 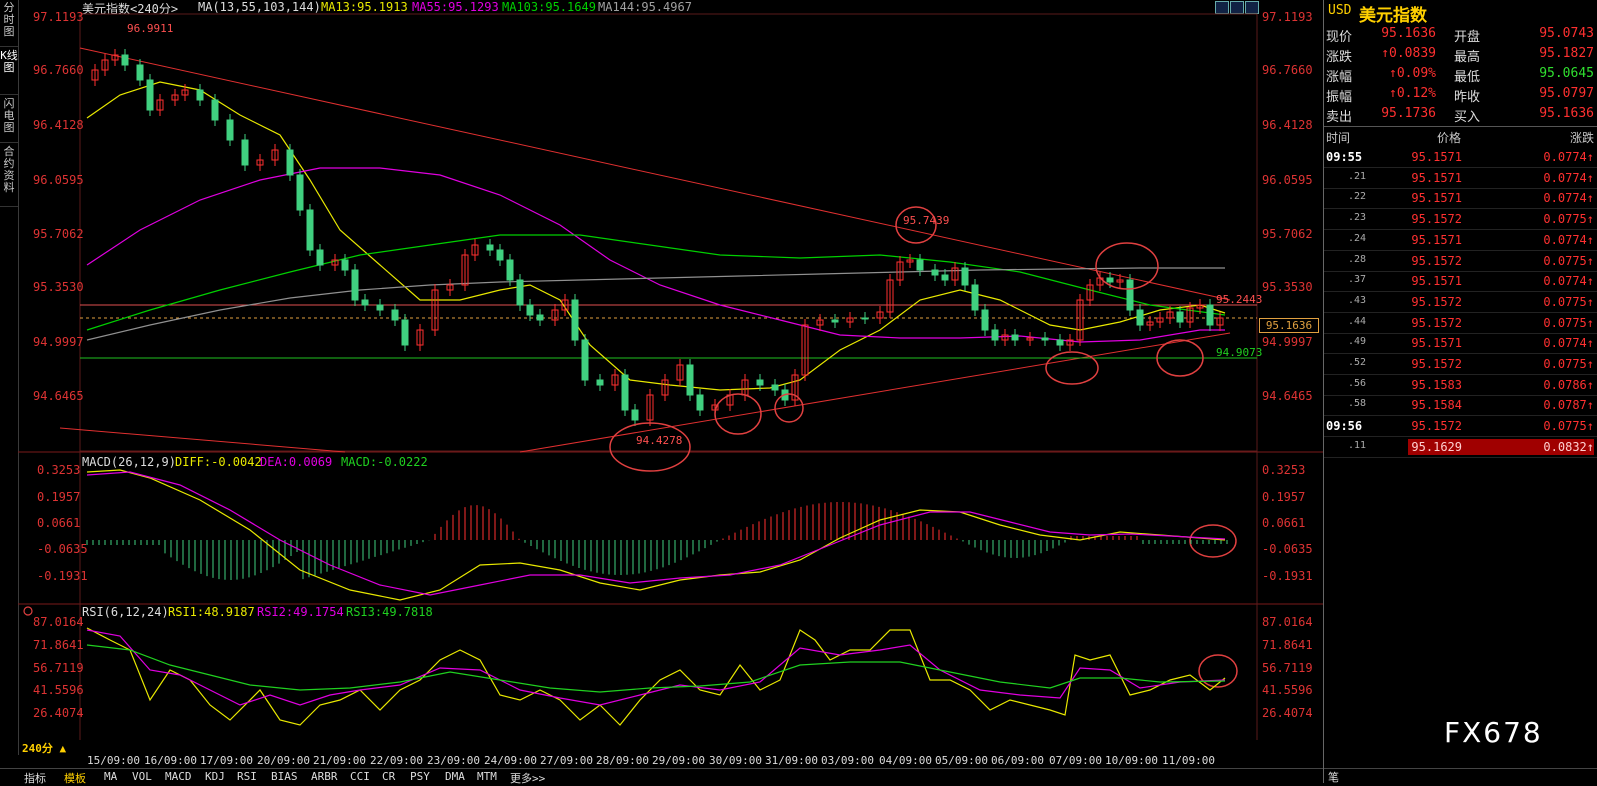 I want to click on tick-row: .24 95.1571 0.0774↑, so click(x=1460, y=241).